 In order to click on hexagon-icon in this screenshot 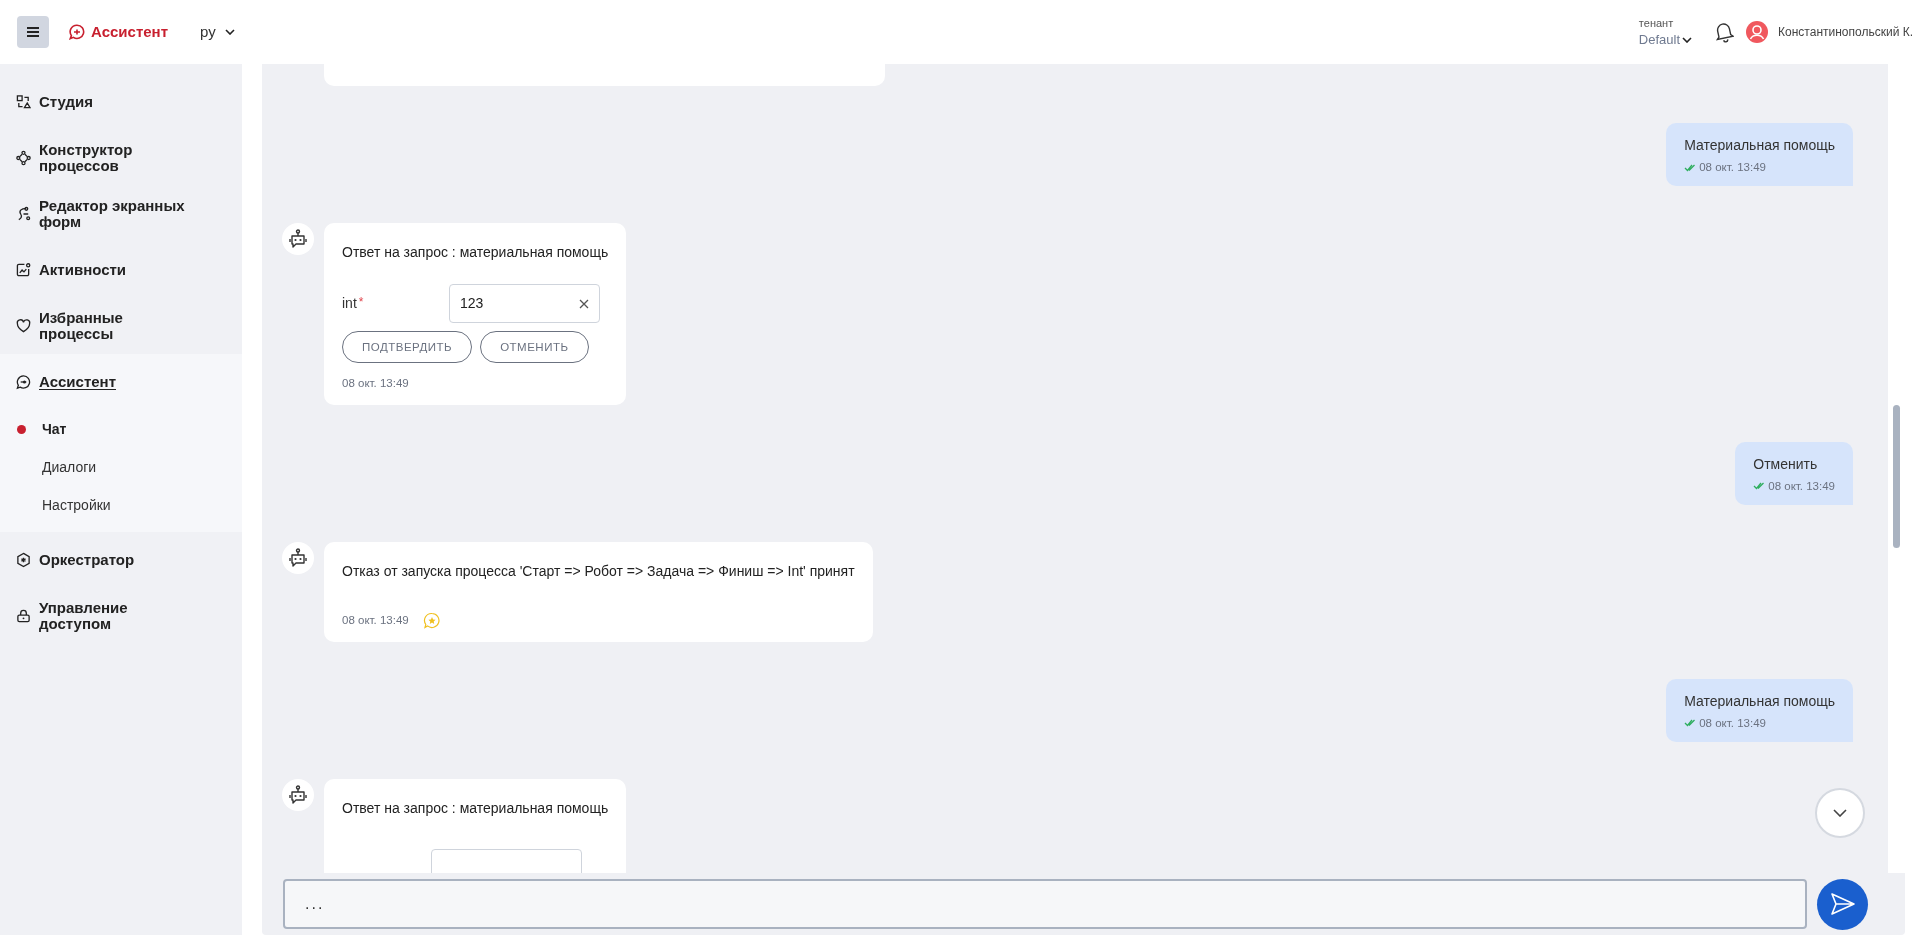, I will do `click(23, 560)`.